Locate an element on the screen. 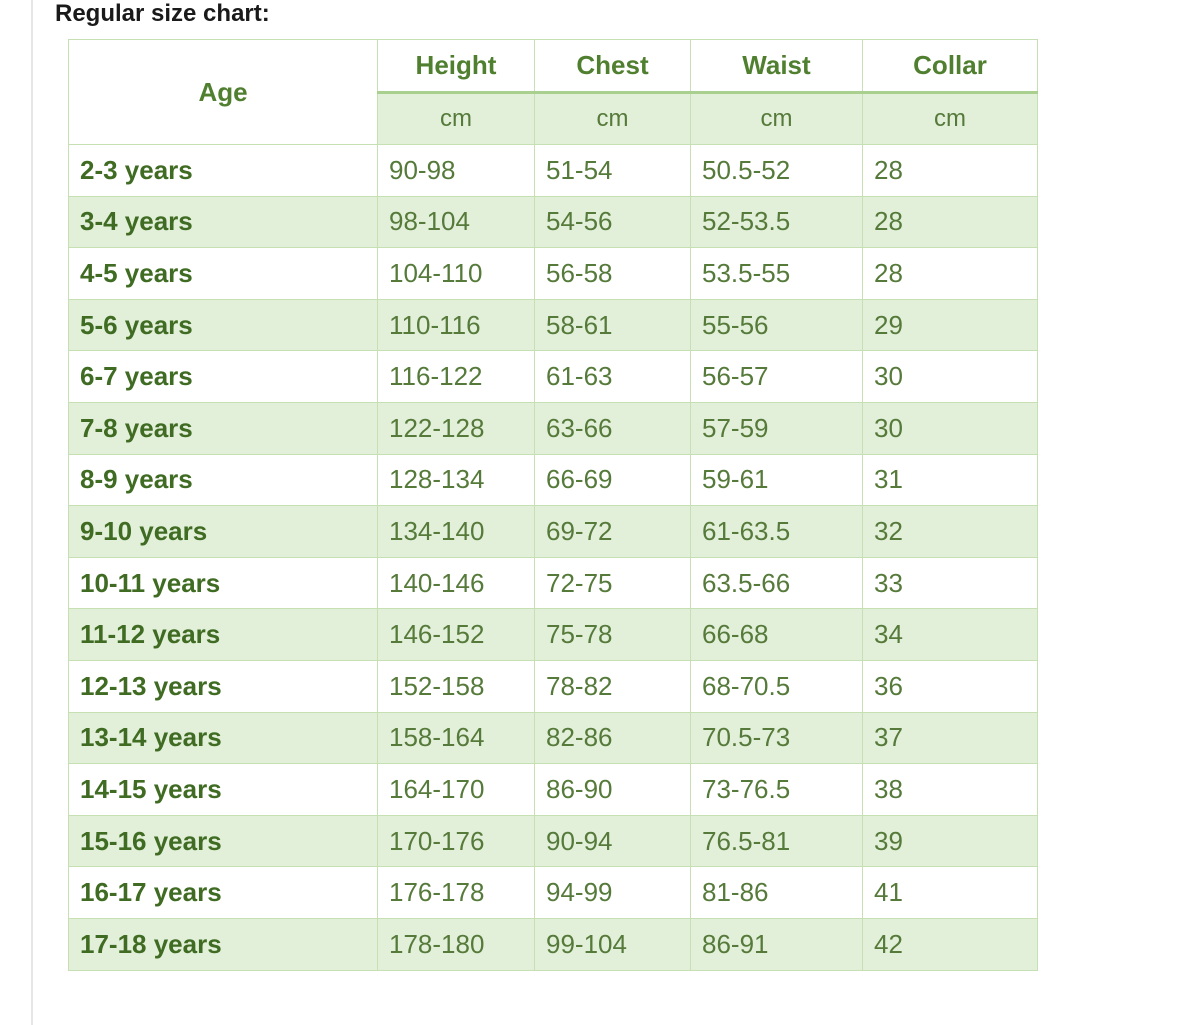  table-row: 17-18 years 178-180 99-104 86-91 42 is located at coordinates (553, 944).